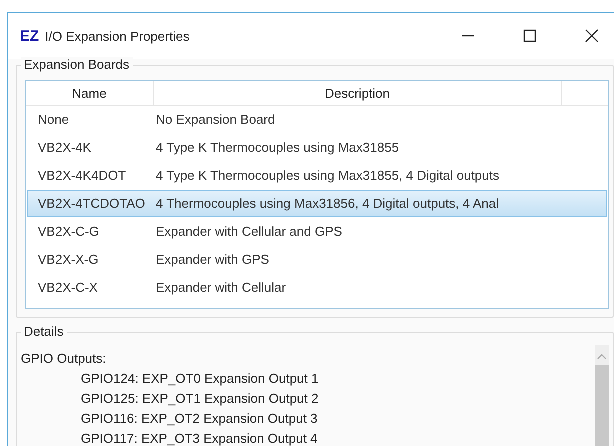 Image resolution: width=614 pixels, height=446 pixels. Describe the element at coordinates (64, 147) in the screenshot. I see `table-cell-text: VB2X-4K` at that location.